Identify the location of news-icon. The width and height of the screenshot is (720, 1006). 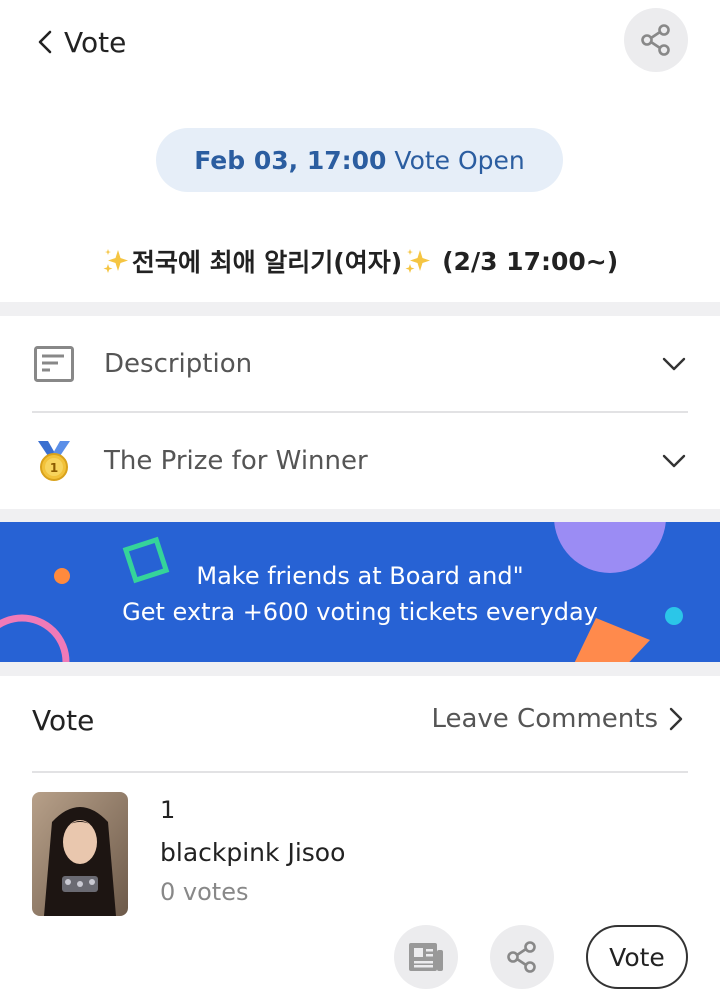
(426, 957).